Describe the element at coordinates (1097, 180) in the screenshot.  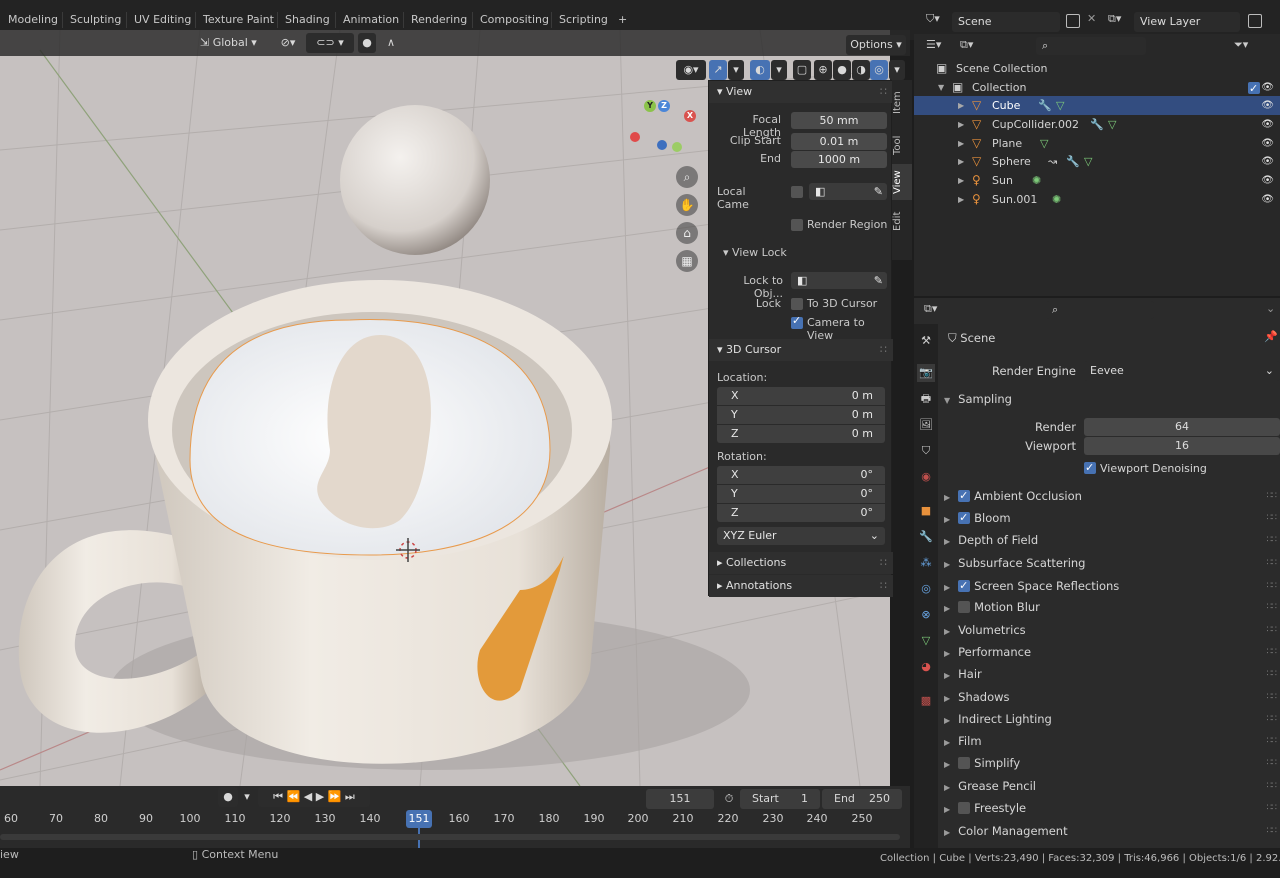
I see `outliner-row-sun: ▶ ♀ Sun ✺ 👁` at that location.